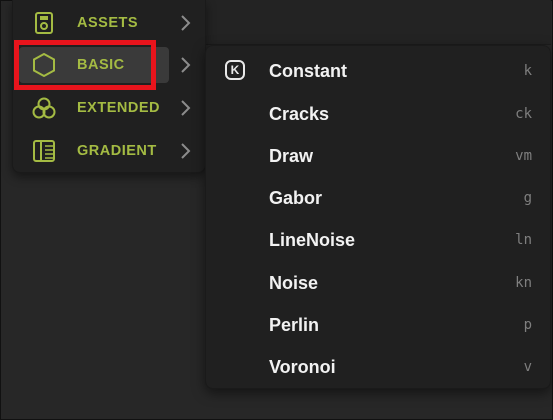  Describe the element at coordinates (302, 367) in the screenshot. I see `submenu-item-label: Voronoi` at that location.